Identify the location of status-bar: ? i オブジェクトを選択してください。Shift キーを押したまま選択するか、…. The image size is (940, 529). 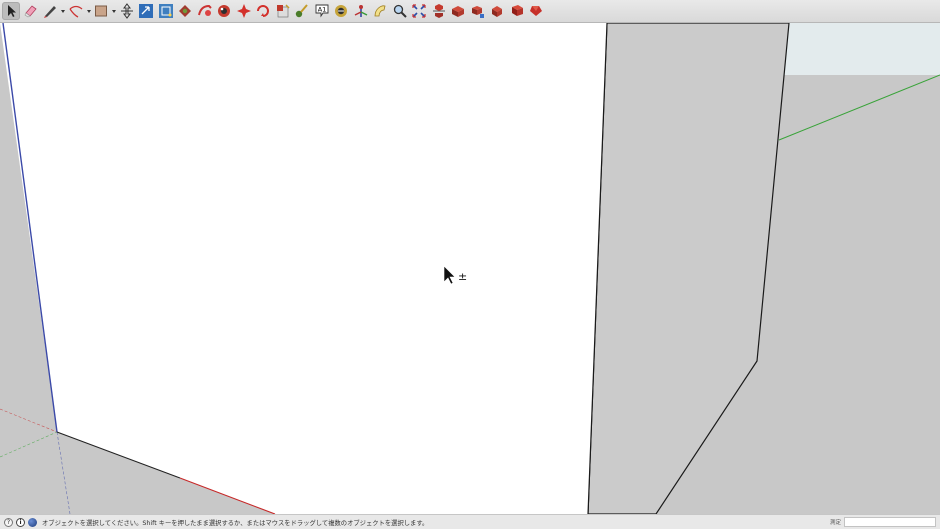
(470, 521).